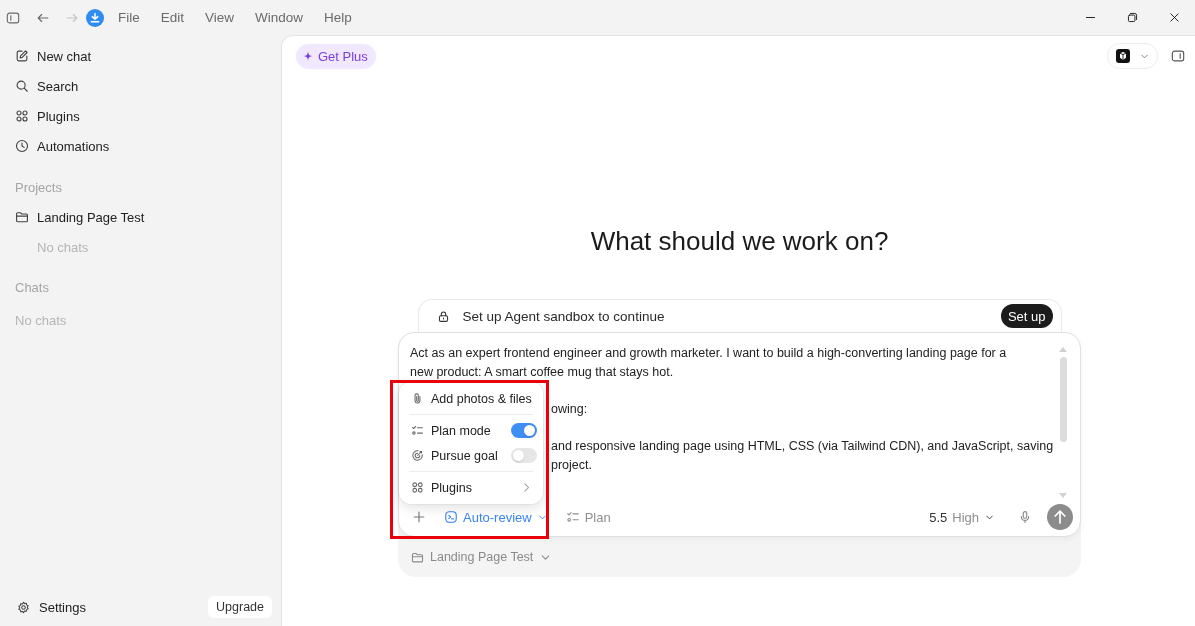  I want to click on target-icon, so click(417, 455).